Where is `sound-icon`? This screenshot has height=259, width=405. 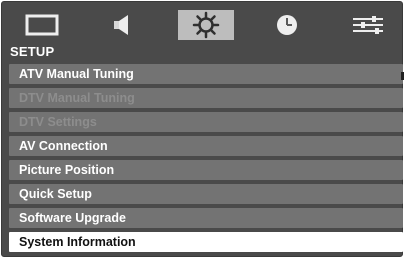
sound-icon is located at coordinates (122, 25).